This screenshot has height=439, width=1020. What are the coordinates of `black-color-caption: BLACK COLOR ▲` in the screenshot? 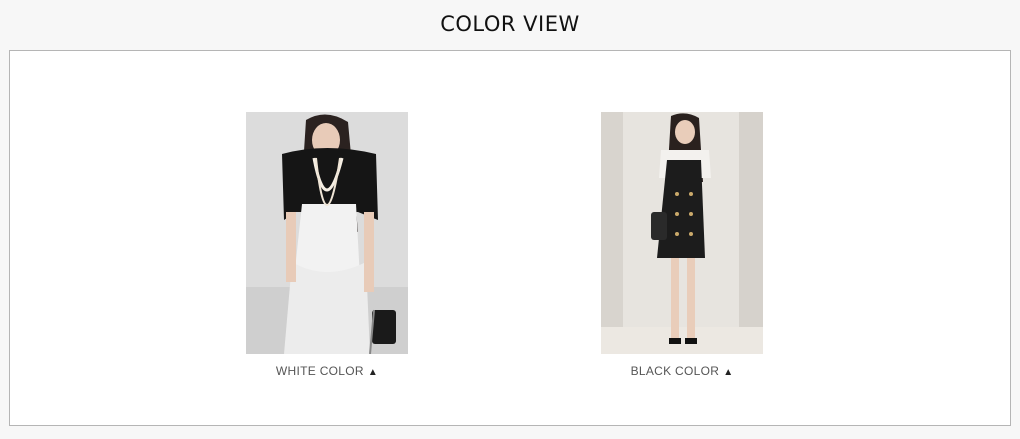 It's located at (682, 371).